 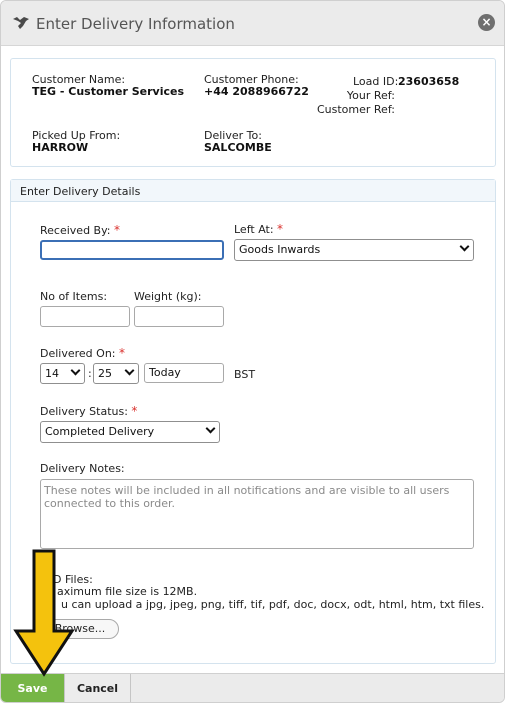 What do you see at coordinates (256, 91) in the screenshot?
I see `customer-phone: +44 2088966722` at bounding box center [256, 91].